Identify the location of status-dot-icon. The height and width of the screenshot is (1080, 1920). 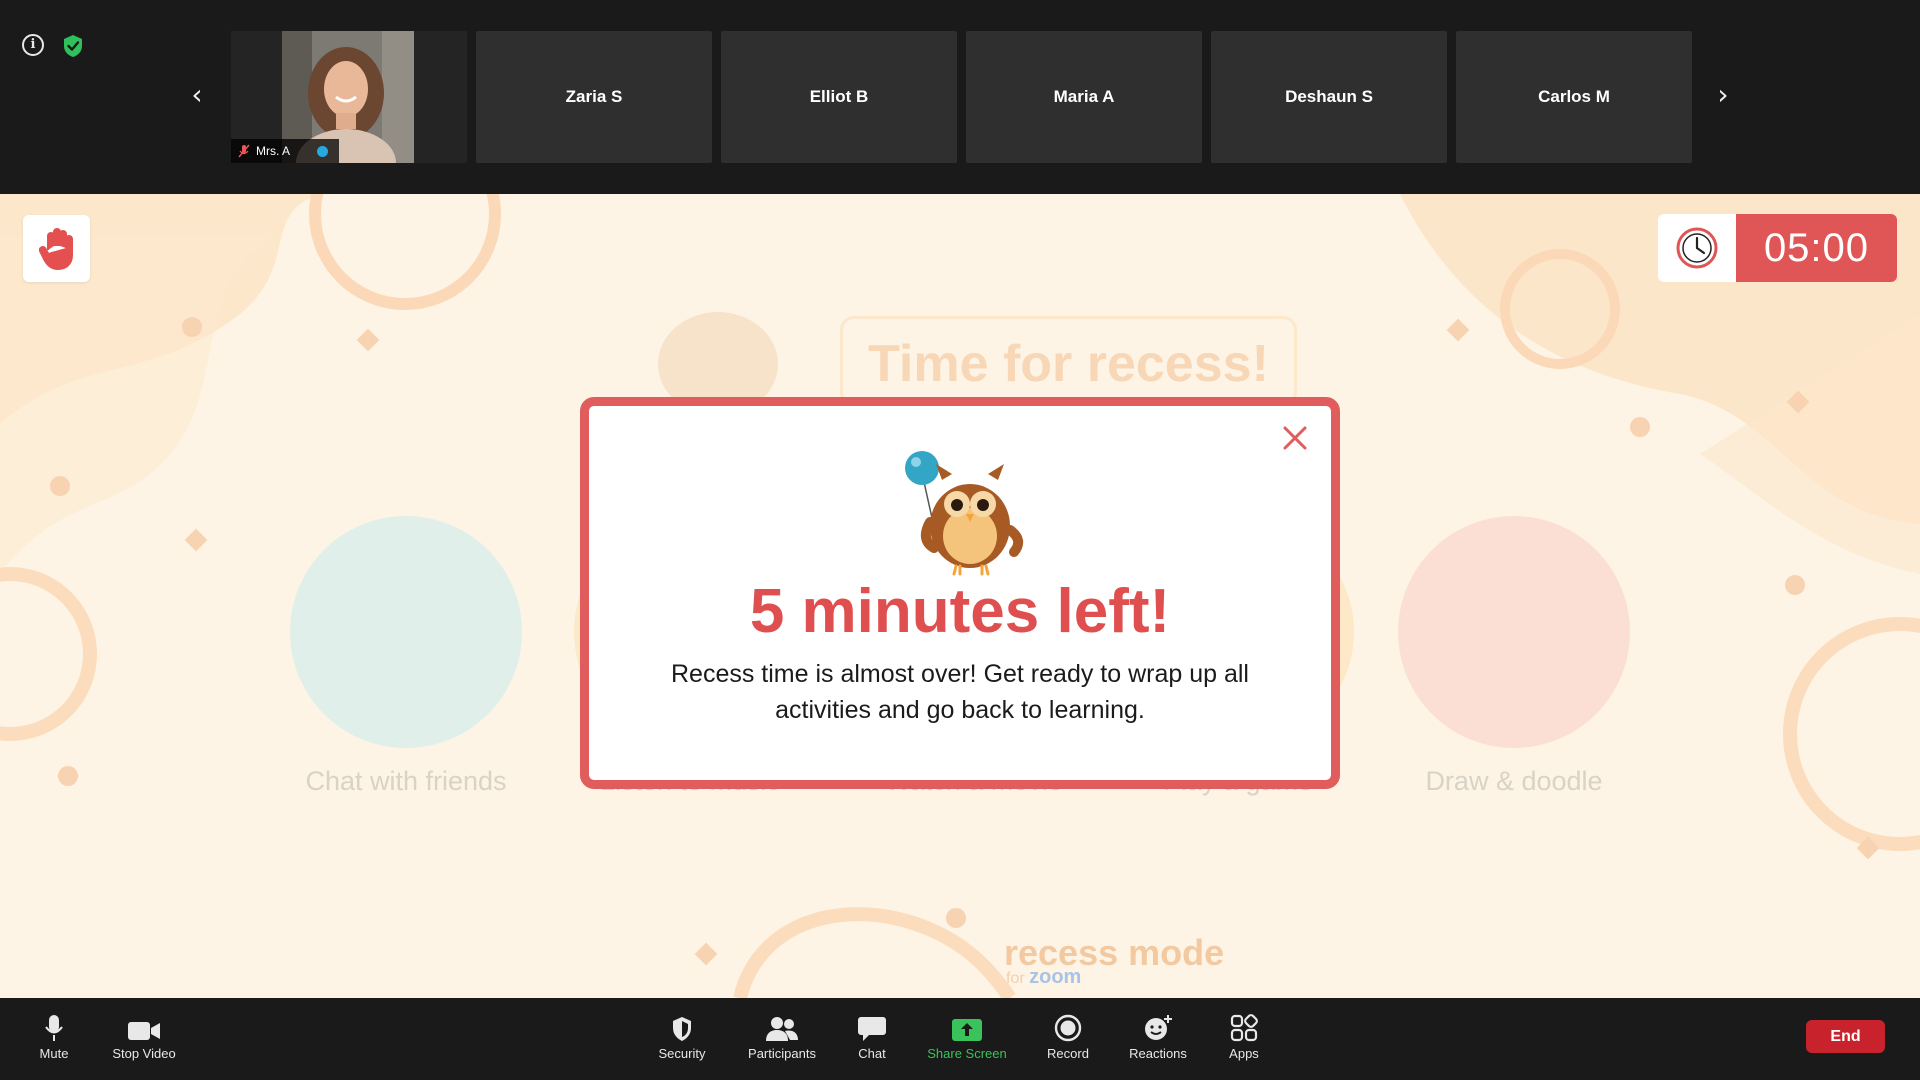
(322, 151).